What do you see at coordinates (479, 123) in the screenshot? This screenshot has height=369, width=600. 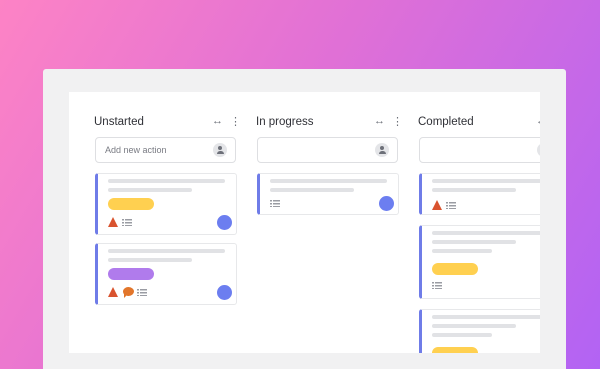 I see `column-header: Completed ↔ ⋮` at bounding box center [479, 123].